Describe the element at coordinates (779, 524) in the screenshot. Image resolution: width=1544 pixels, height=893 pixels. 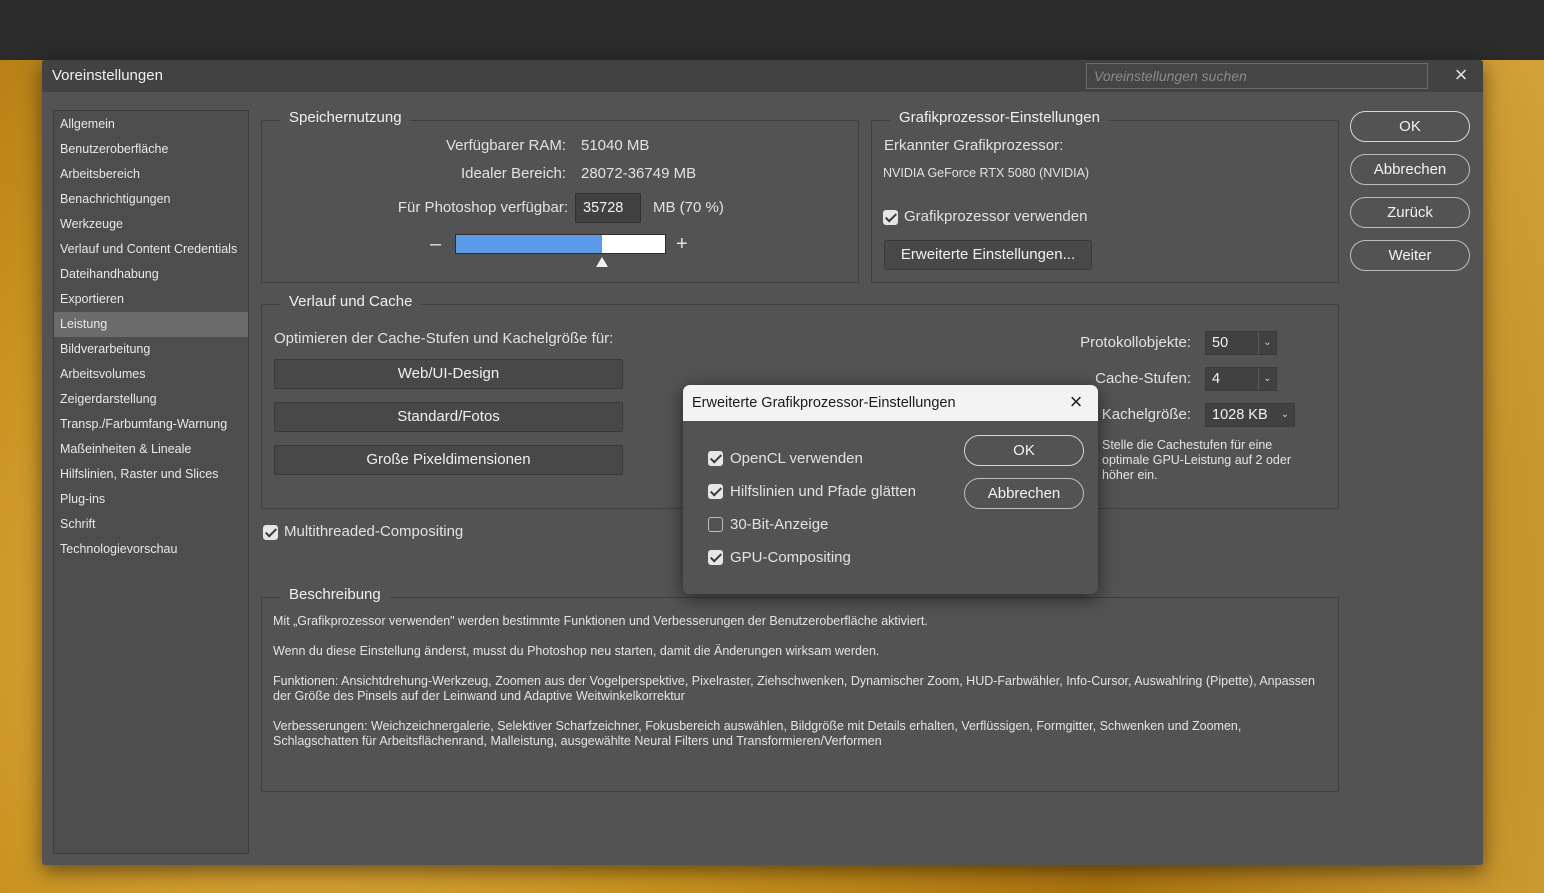
I see `30-bit-display-label: 30-Bit-Anzeige` at that location.